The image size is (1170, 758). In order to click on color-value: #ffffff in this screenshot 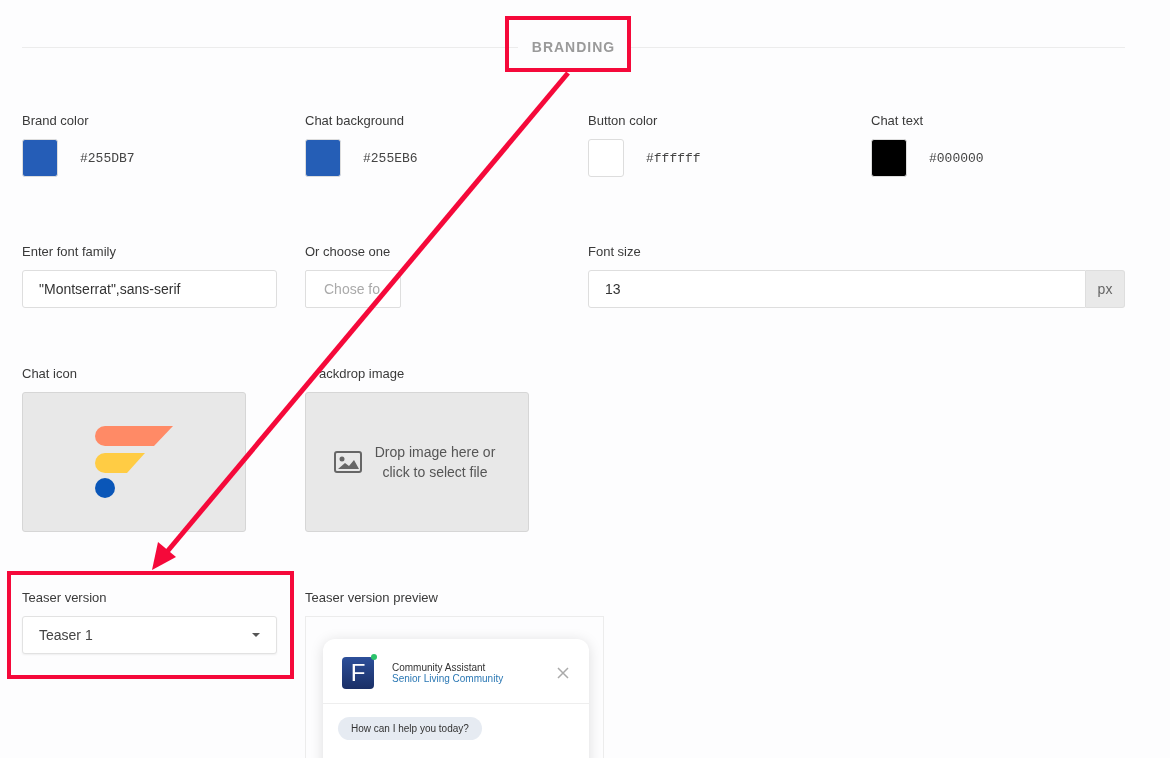, I will do `click(673, 158)`.